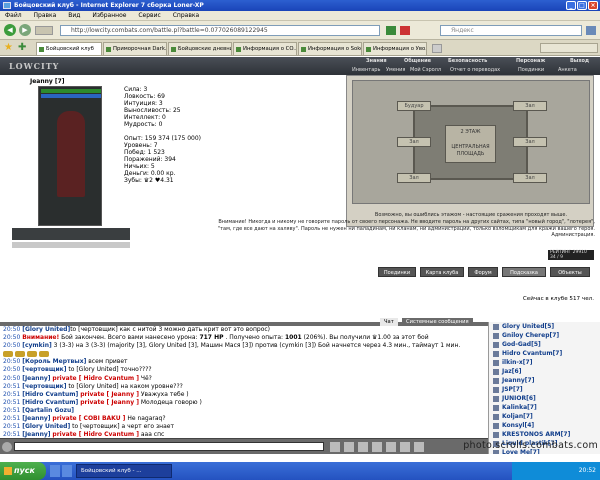 This screenshot has width=600, height=480. I want to click on forum-button: Форум, so click(483, 272).